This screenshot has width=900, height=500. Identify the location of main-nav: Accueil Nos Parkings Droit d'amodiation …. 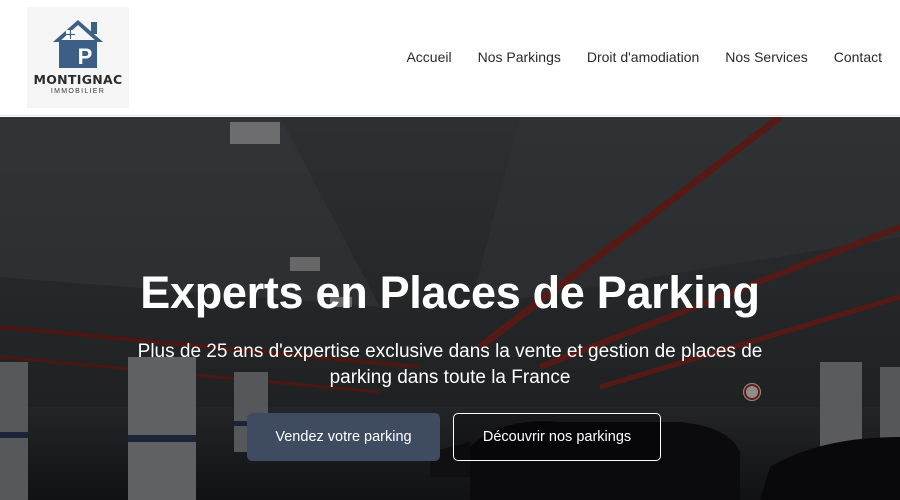
(644, 57).